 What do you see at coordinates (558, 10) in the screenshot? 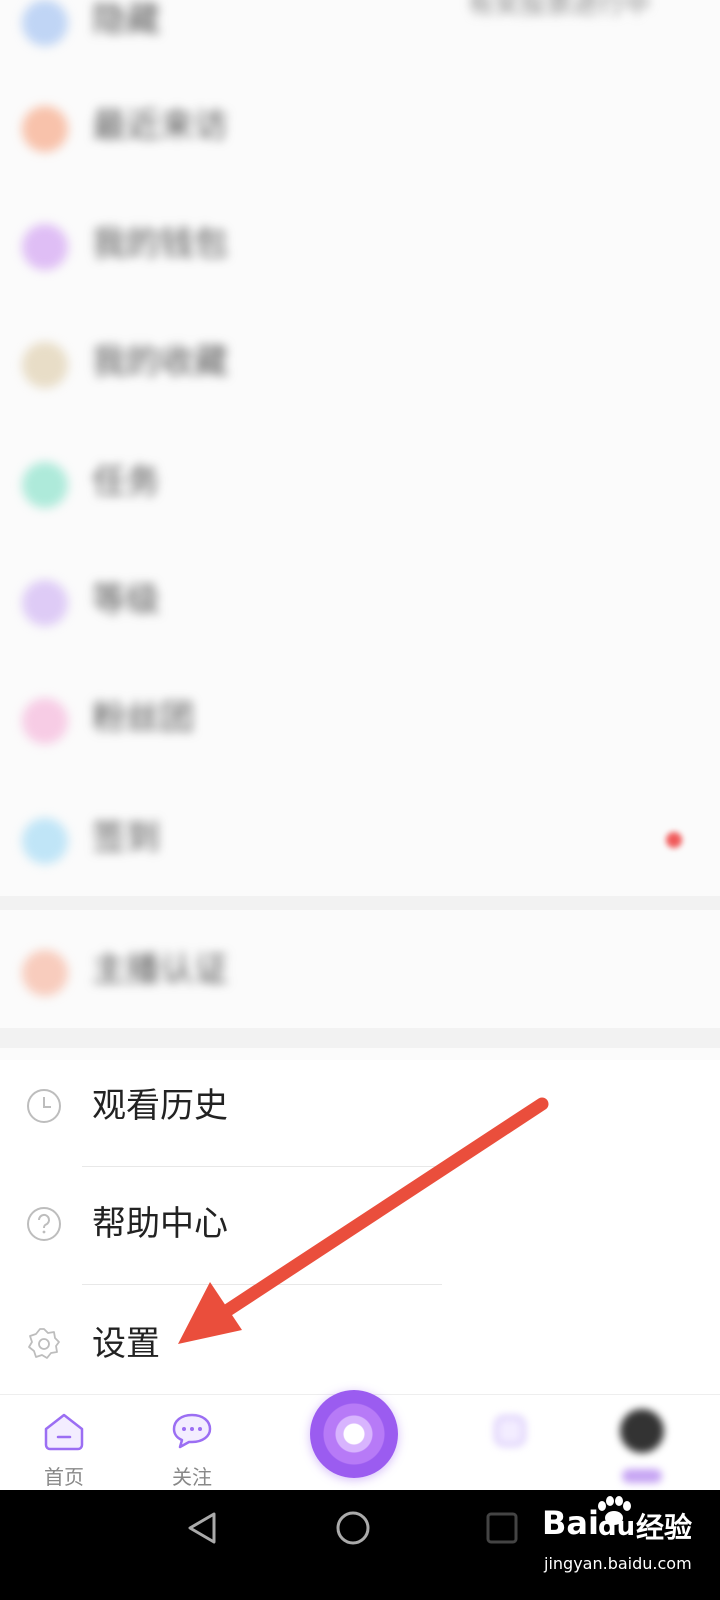
I see `blurred-row-right-text: 有奖投票进行中` at bounding box center [558, 10].